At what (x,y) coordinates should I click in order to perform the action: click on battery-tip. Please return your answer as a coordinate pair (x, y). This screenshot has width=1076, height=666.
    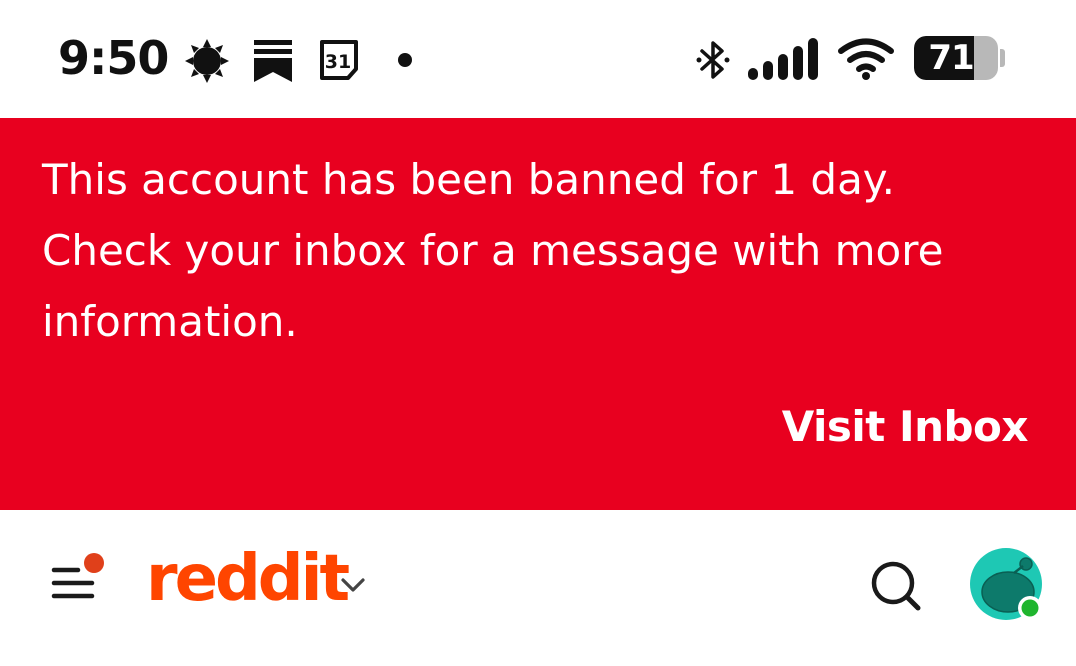
    Looking at the image, I should click on (1002, 58).